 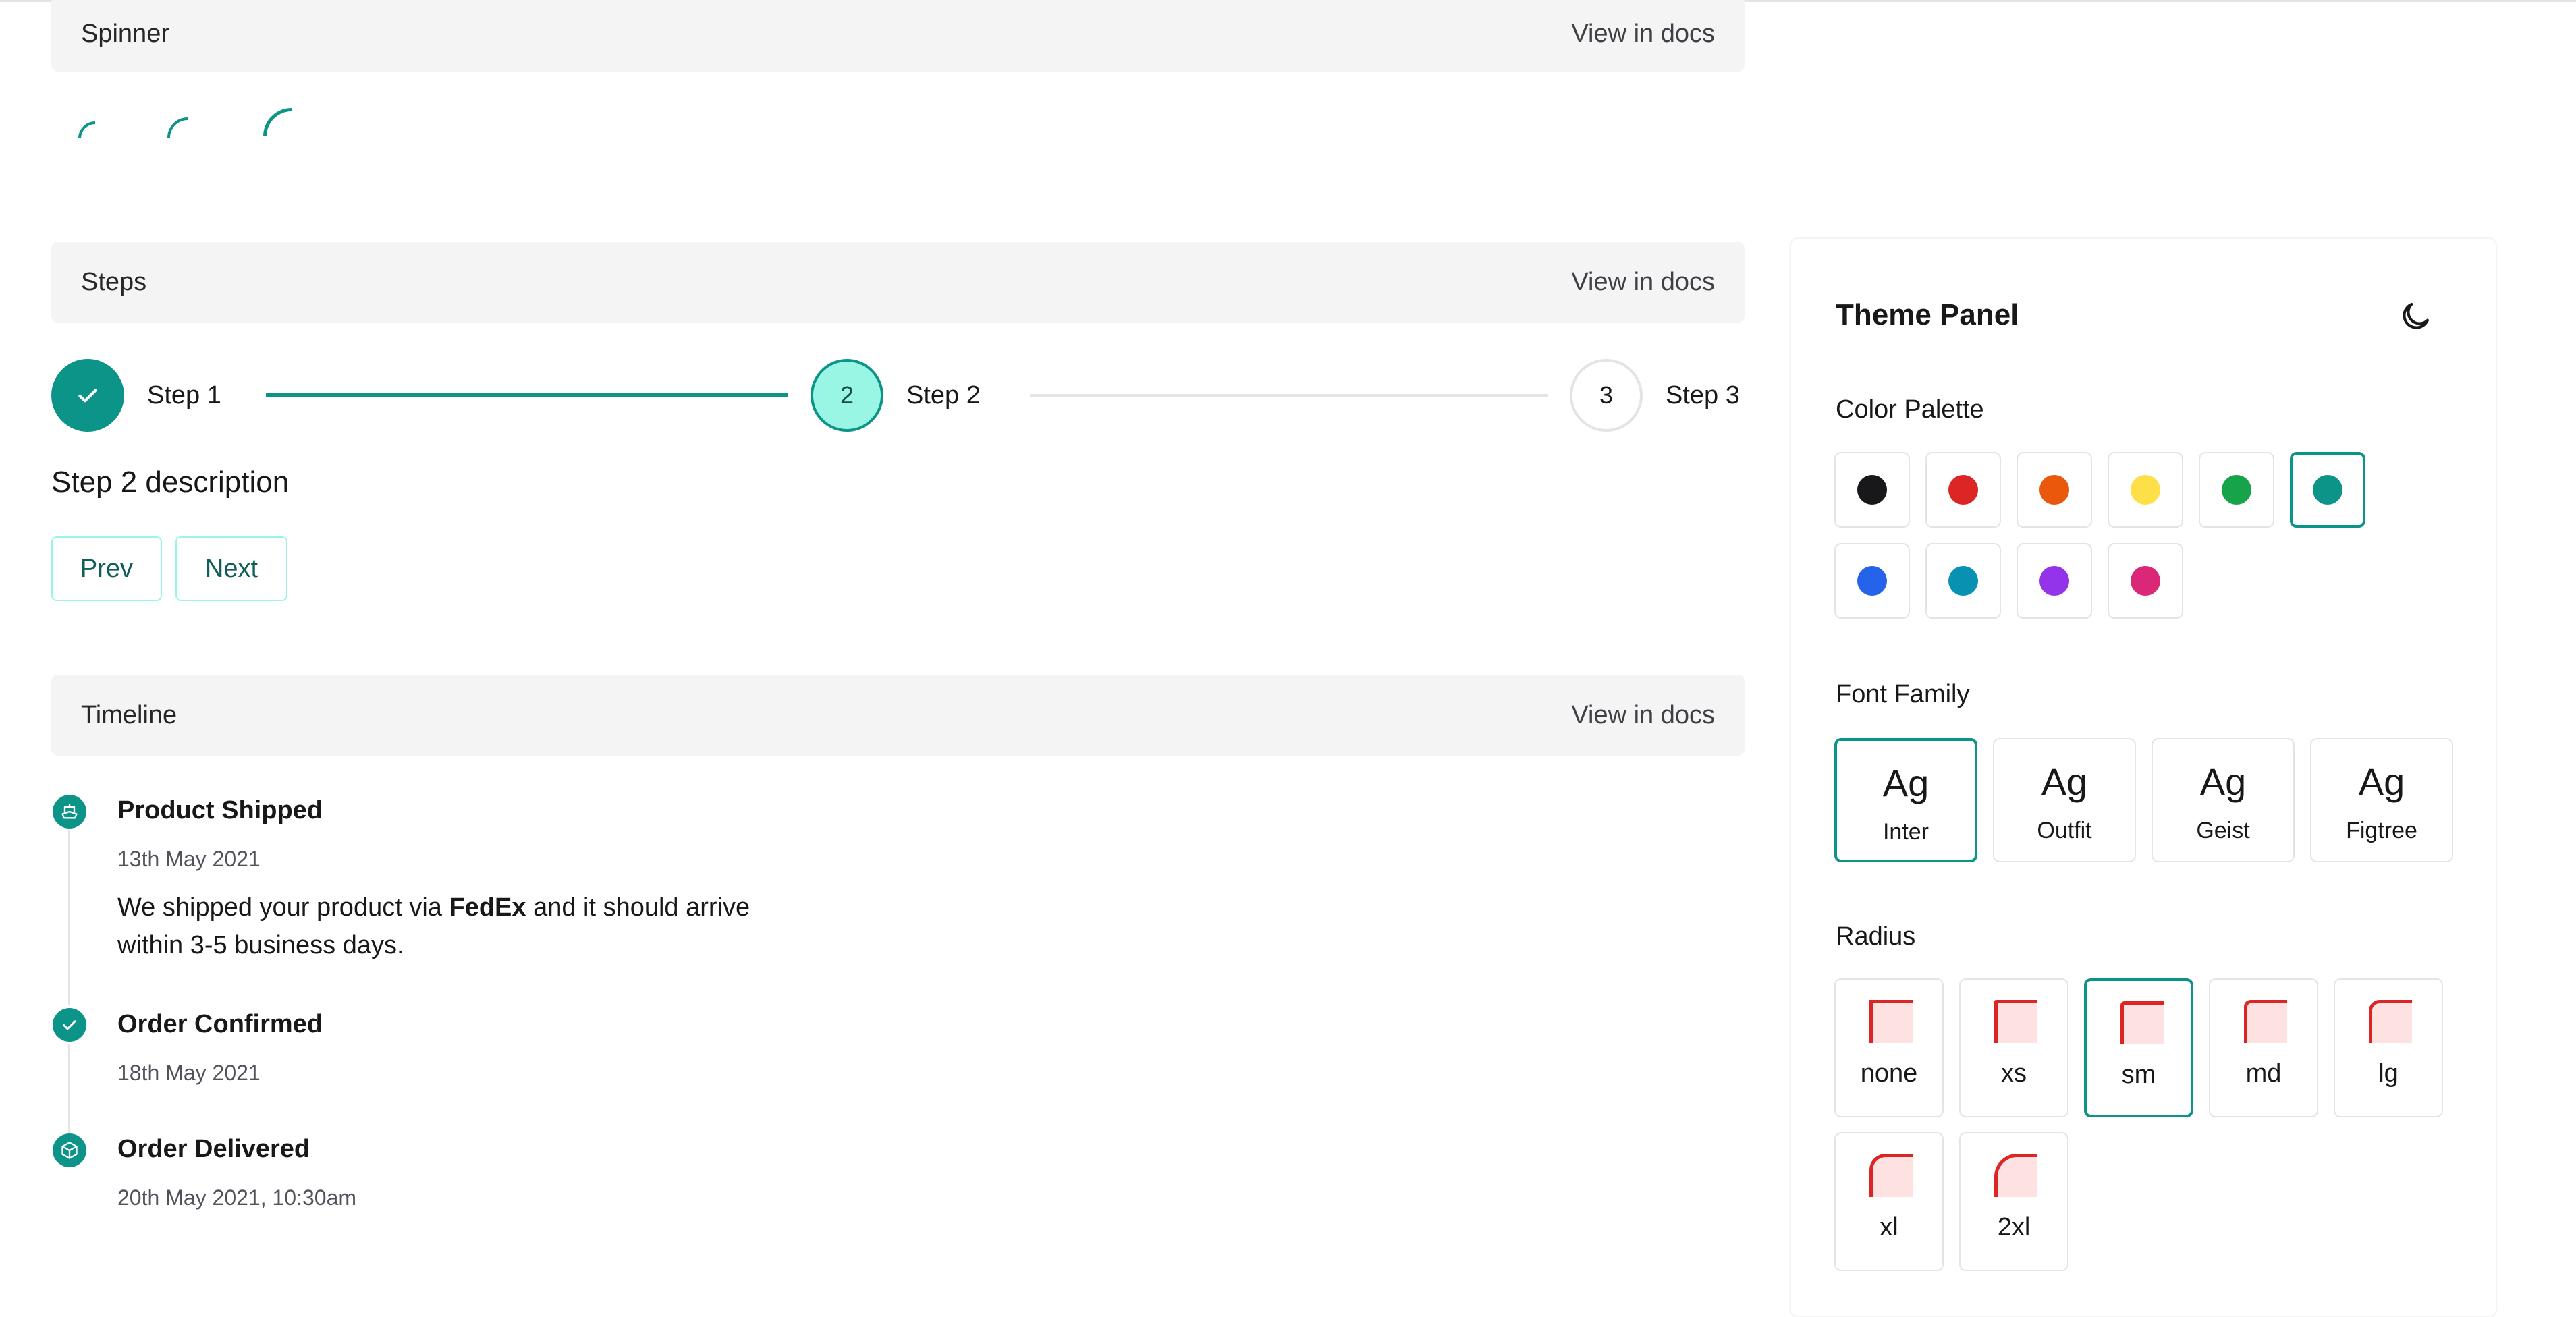 I want to click on color-swatch-black, so click(x=1872, y=490).